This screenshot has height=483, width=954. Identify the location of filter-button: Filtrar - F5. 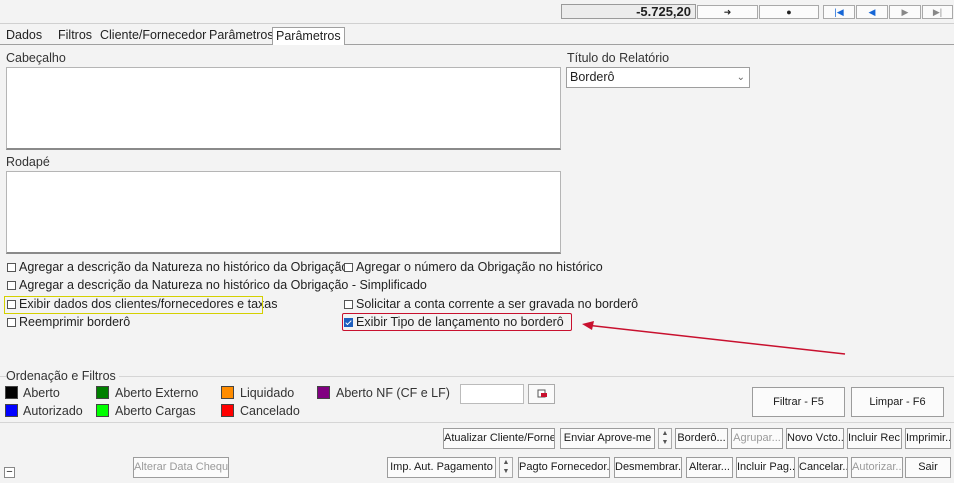
(798, 402).